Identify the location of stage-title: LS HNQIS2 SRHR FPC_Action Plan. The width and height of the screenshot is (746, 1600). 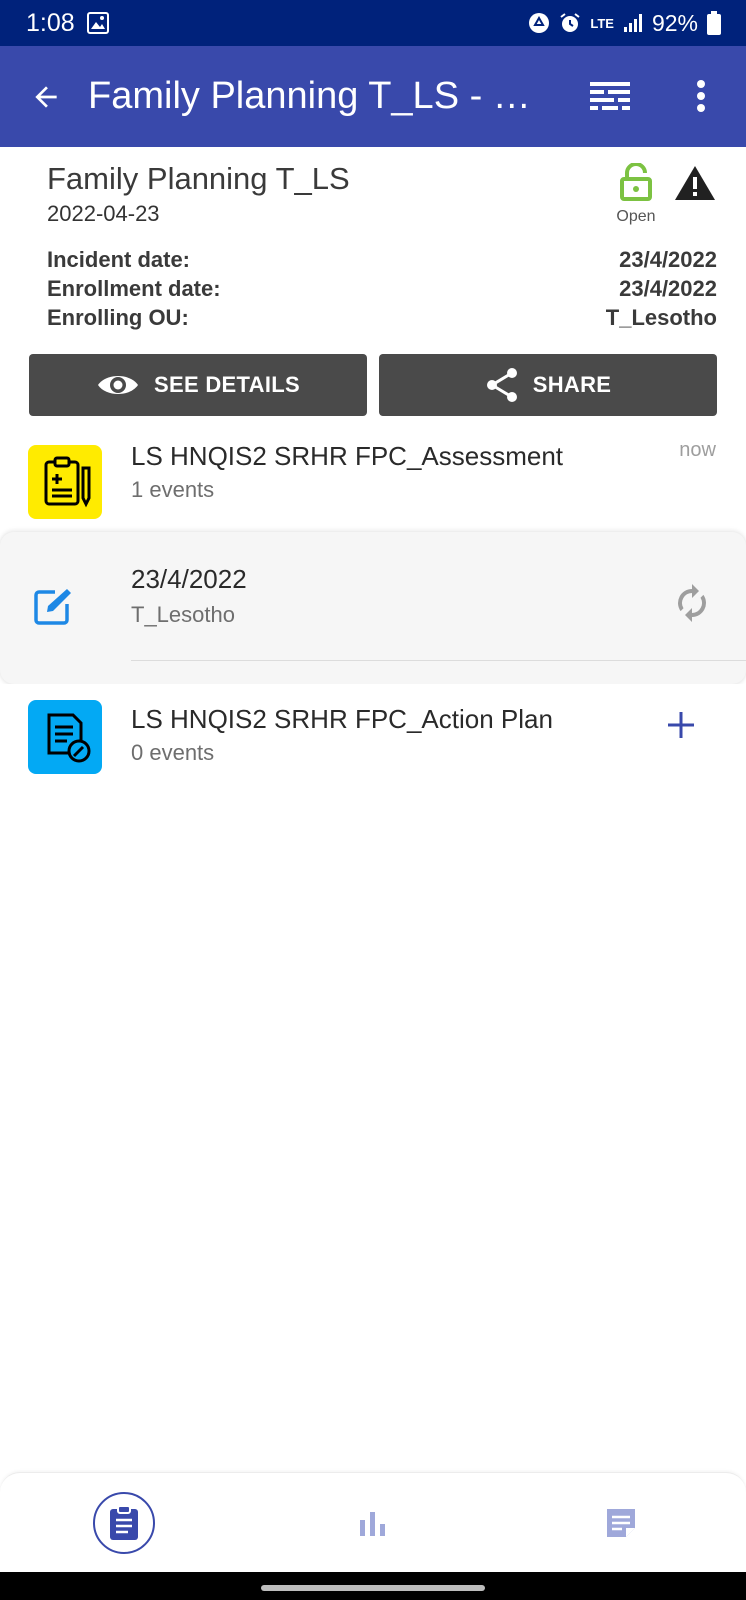
(342, 719).